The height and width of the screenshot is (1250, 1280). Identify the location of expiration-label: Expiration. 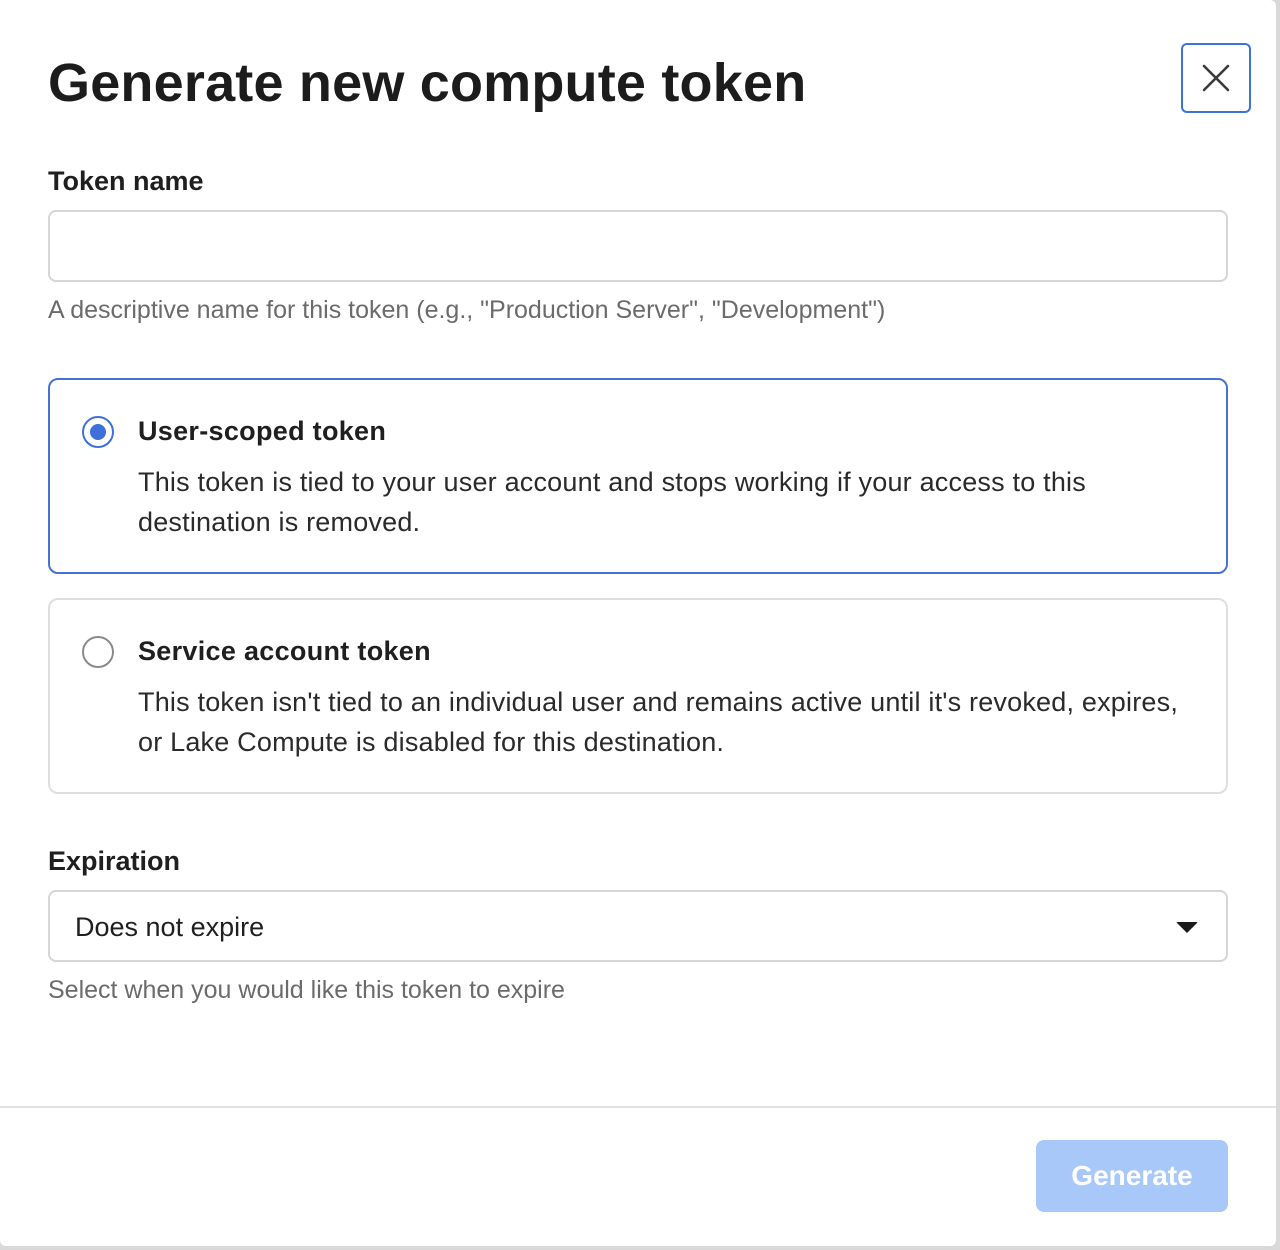
(114, 861).